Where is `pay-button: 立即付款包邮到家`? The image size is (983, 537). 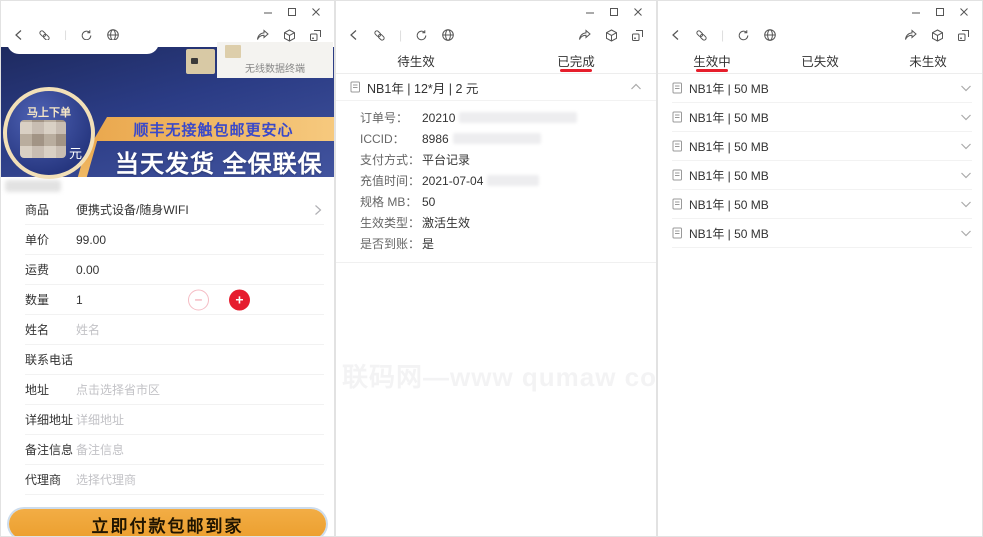 pay-button: 立即付款包邮到家 is located at coordinates (167, 522).